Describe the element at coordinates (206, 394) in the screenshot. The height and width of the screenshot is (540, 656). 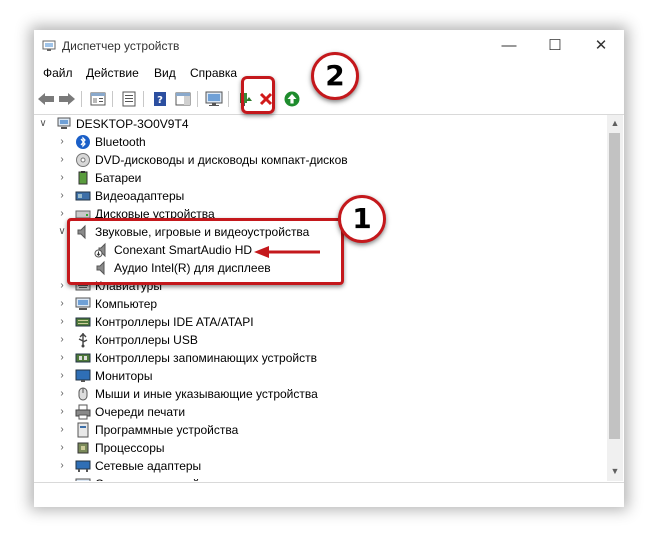
I see `tree-item-label: Мыши и иные указывающие устройства` at that location.